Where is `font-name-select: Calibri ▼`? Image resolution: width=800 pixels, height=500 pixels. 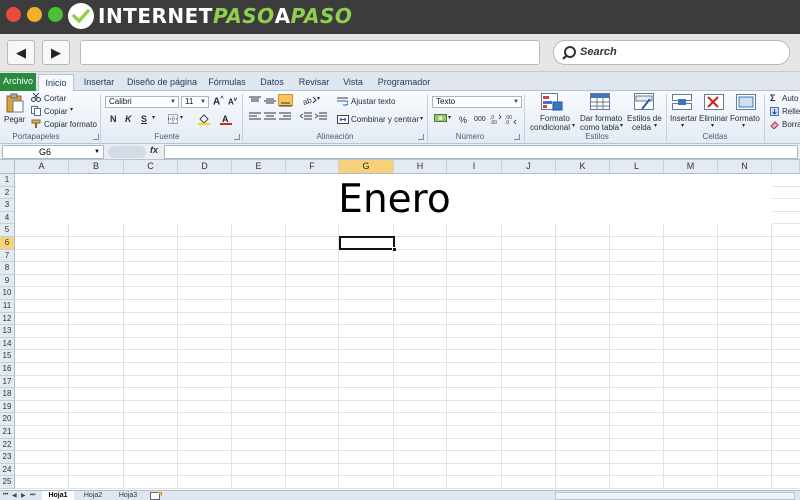
font-name-select: Calibri ▼ is located at coordinates (142, 102).